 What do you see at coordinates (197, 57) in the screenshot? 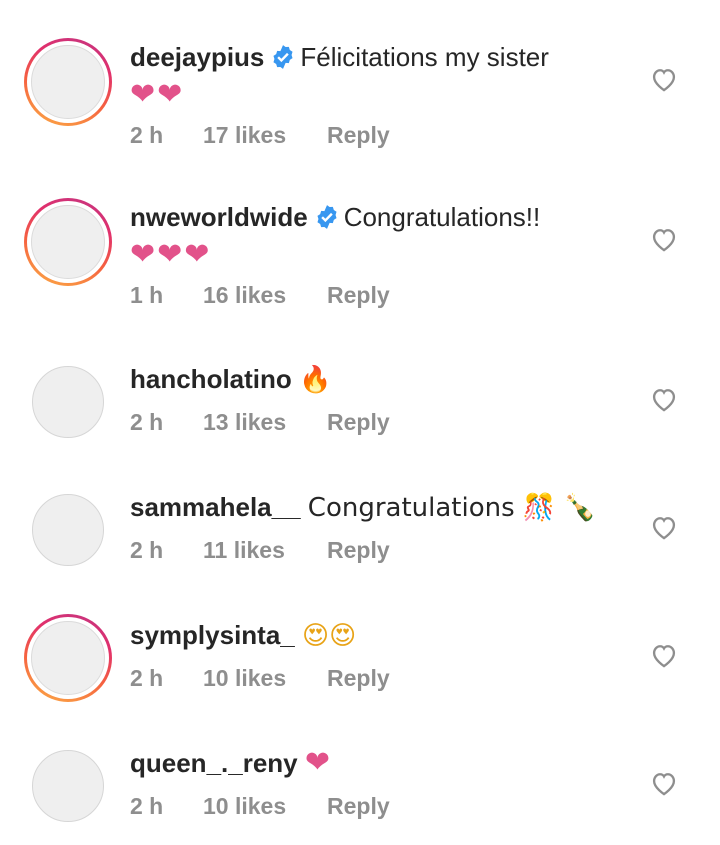
I see `comment-username: deejaypius` at bounding box center [197, 57].